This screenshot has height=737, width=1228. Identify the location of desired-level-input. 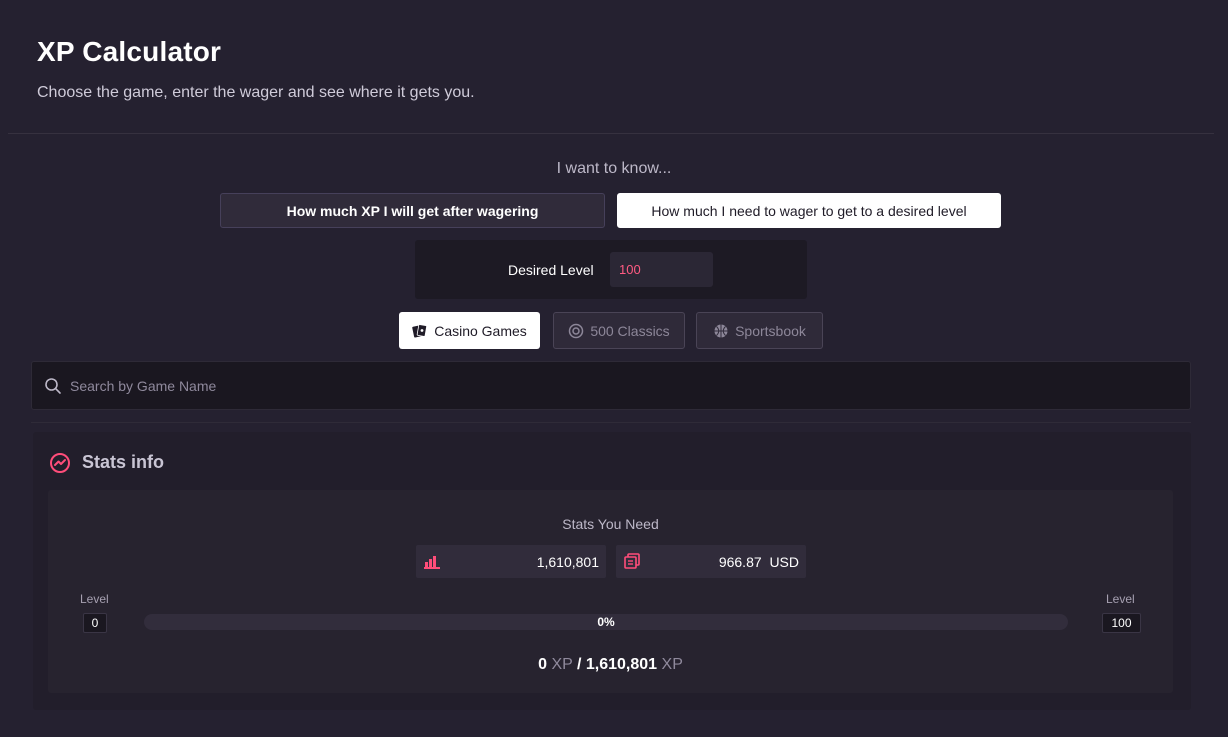
(661, 269).